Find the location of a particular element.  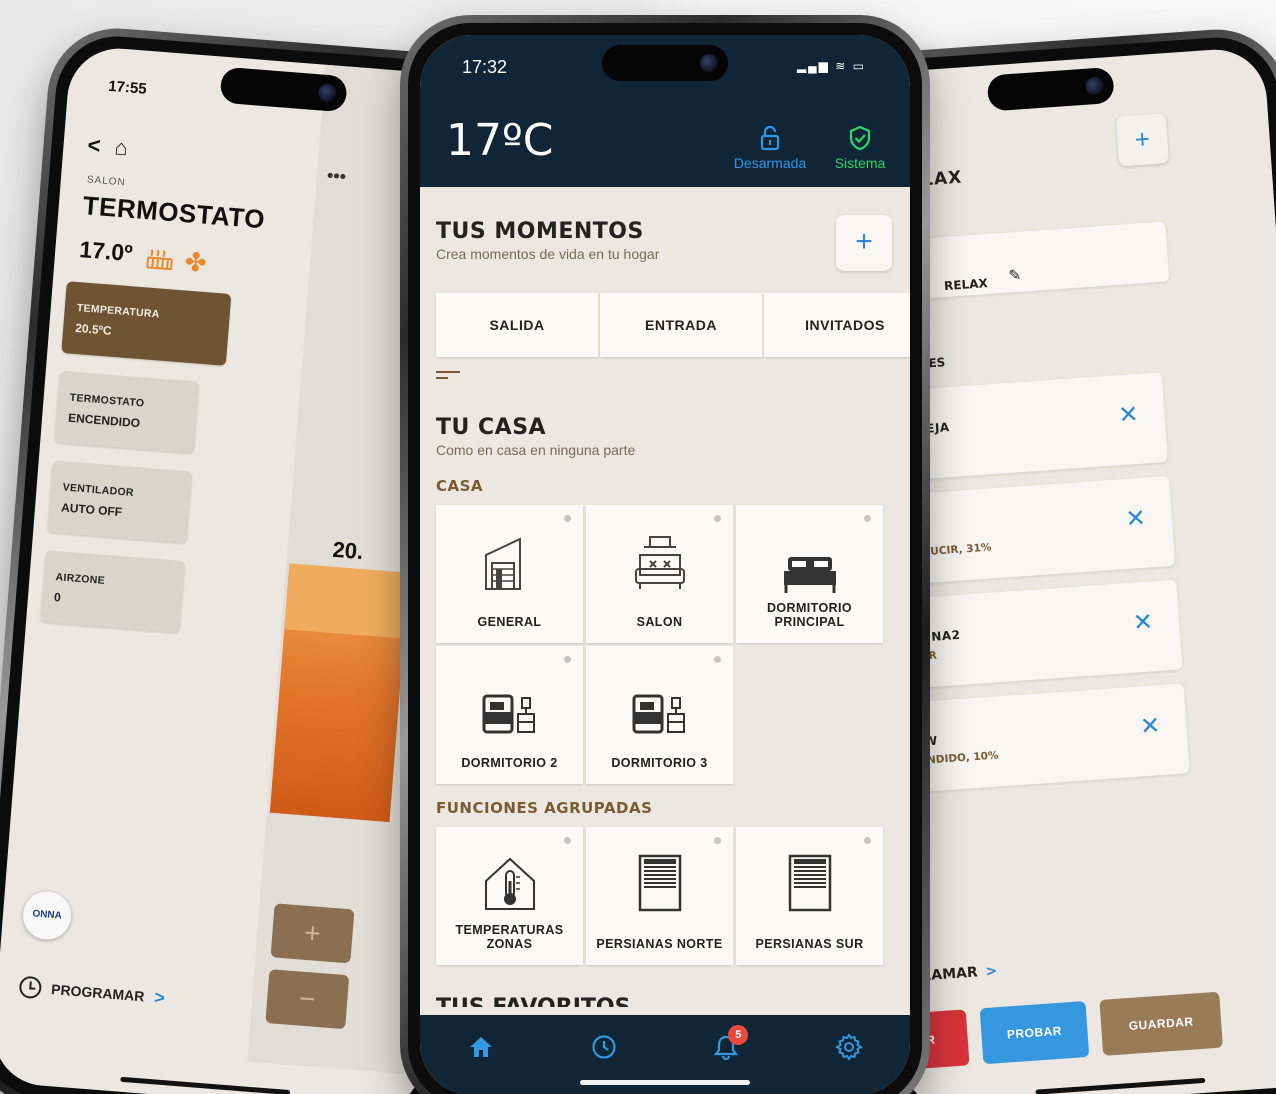

single-bed-icon is located at coordinates (508, 714).